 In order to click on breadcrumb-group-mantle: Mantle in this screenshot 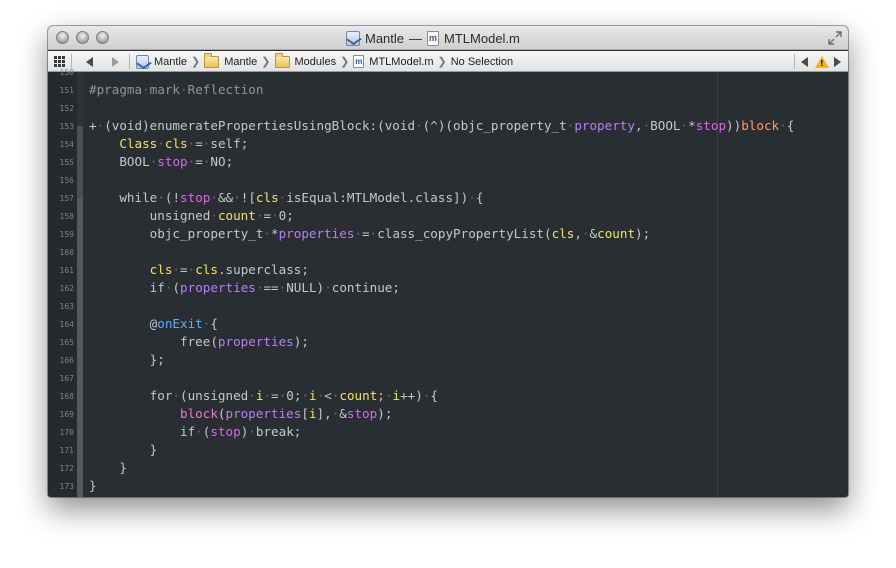, I will do `click(240, 62)`.